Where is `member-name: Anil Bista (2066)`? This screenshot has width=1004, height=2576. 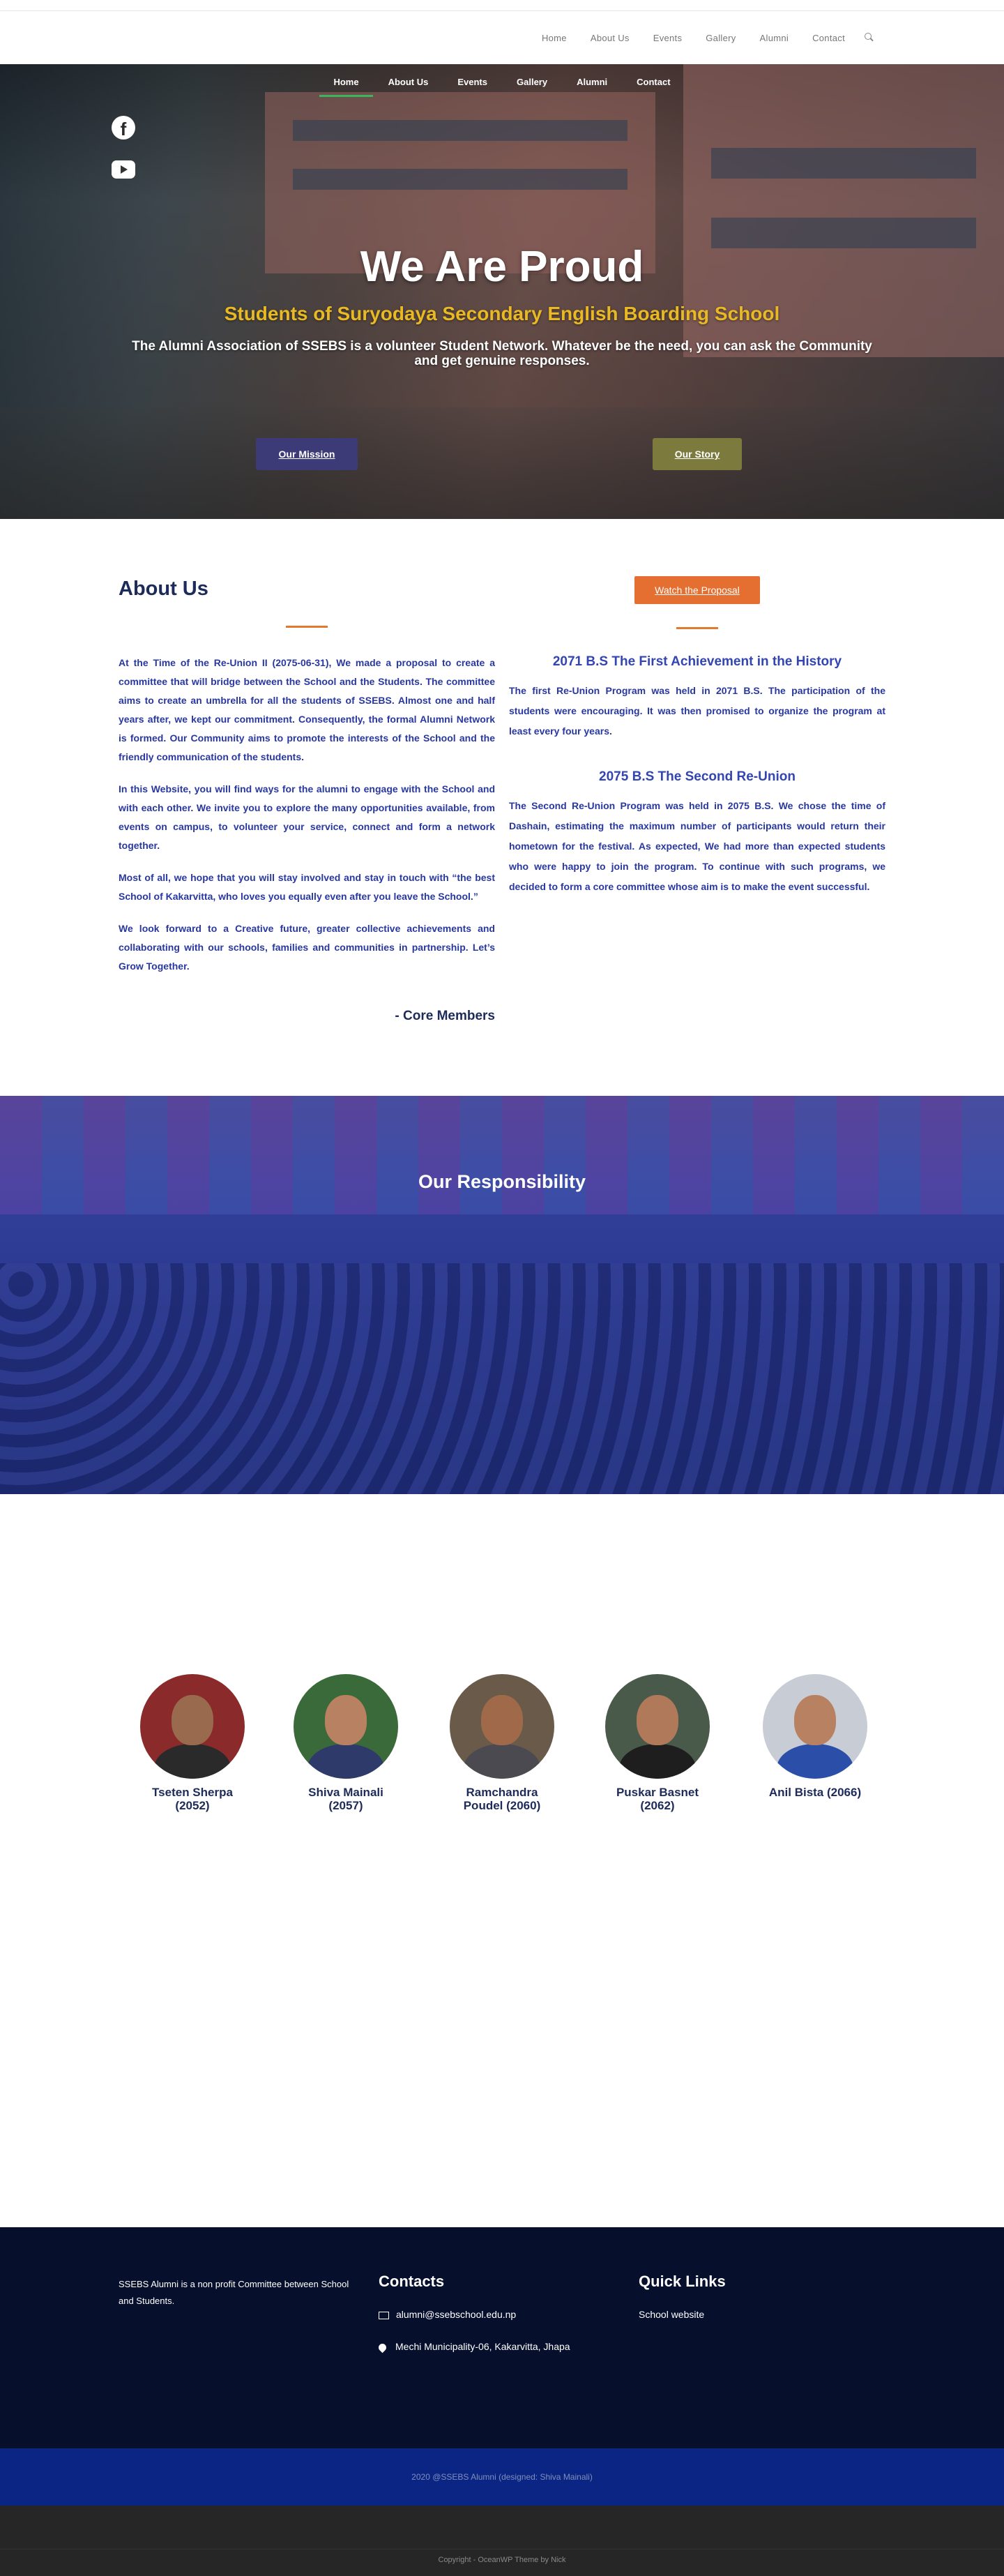 member-name: Anil Bista (2066) is located at coordinates (815, 1792).